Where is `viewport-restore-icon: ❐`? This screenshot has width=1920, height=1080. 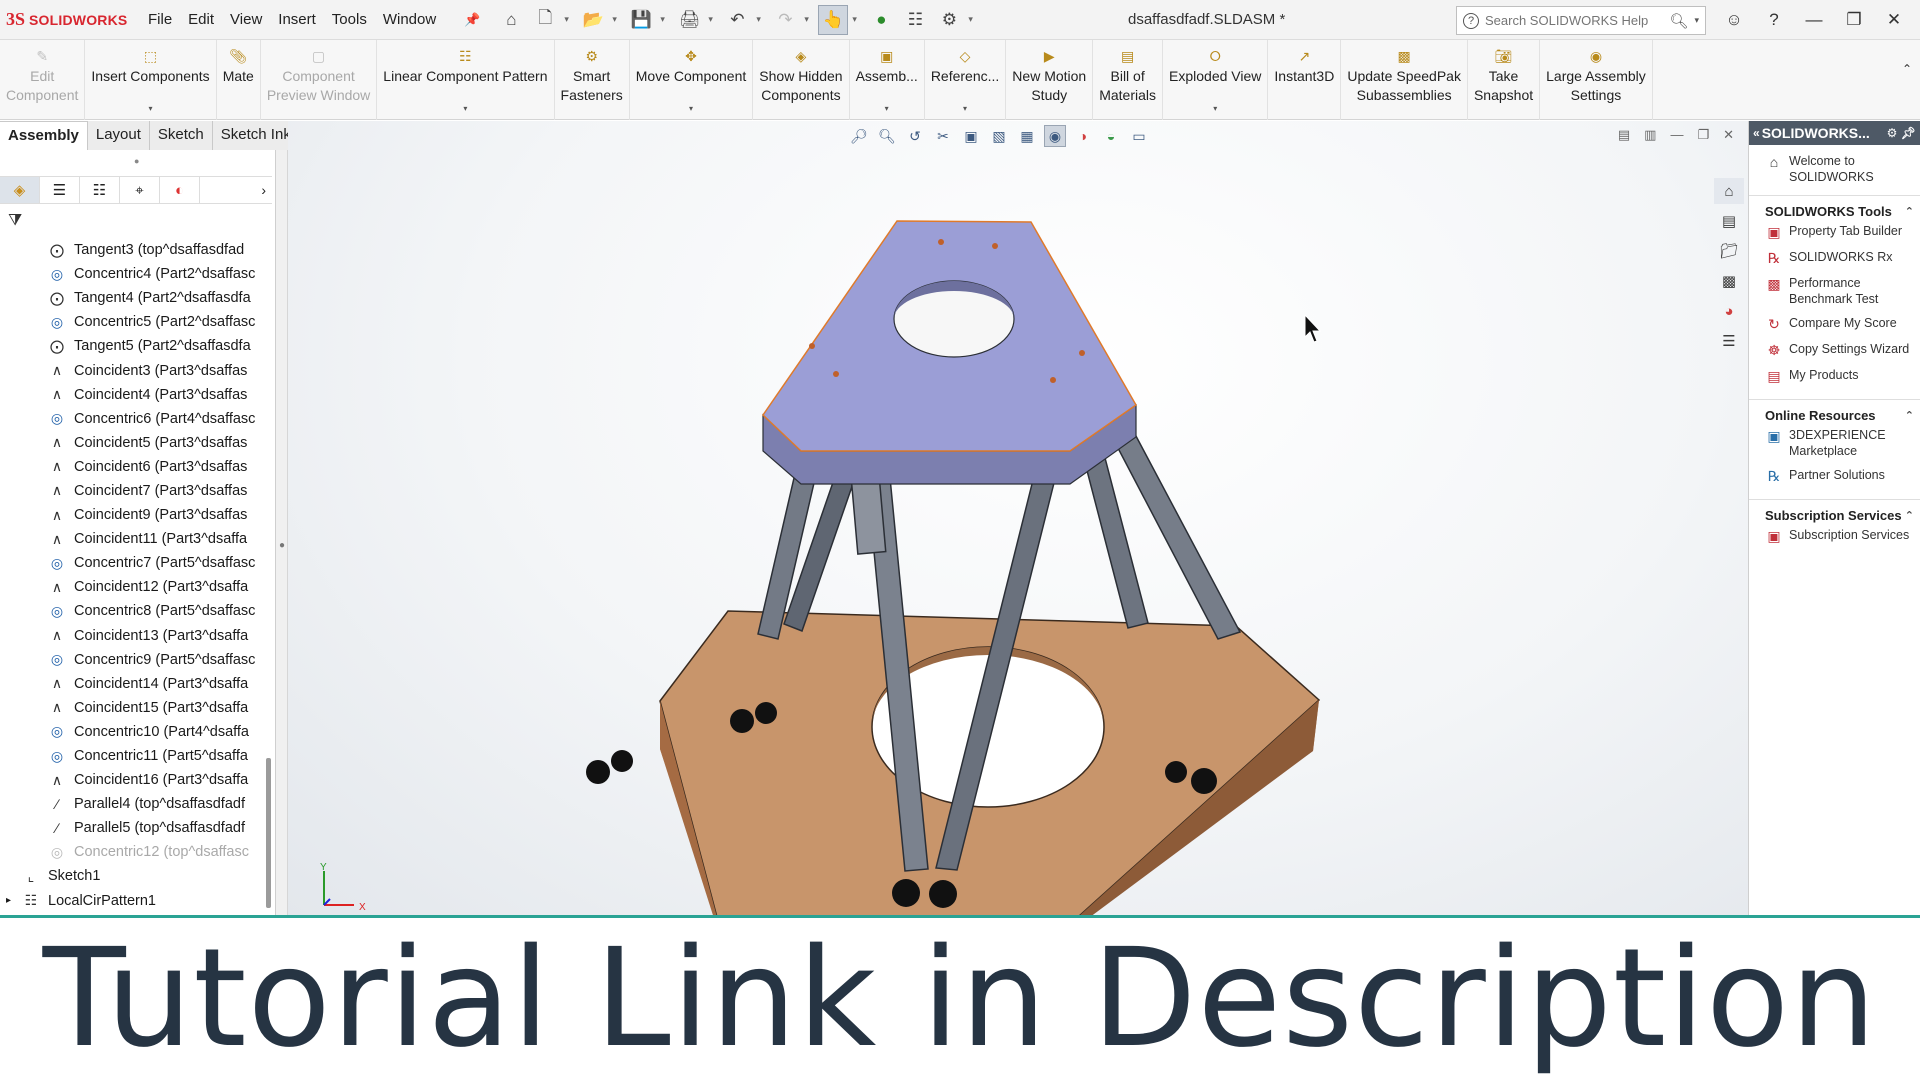 viewport-restore-icon: ❐ is located at coordinates (1703, 135).